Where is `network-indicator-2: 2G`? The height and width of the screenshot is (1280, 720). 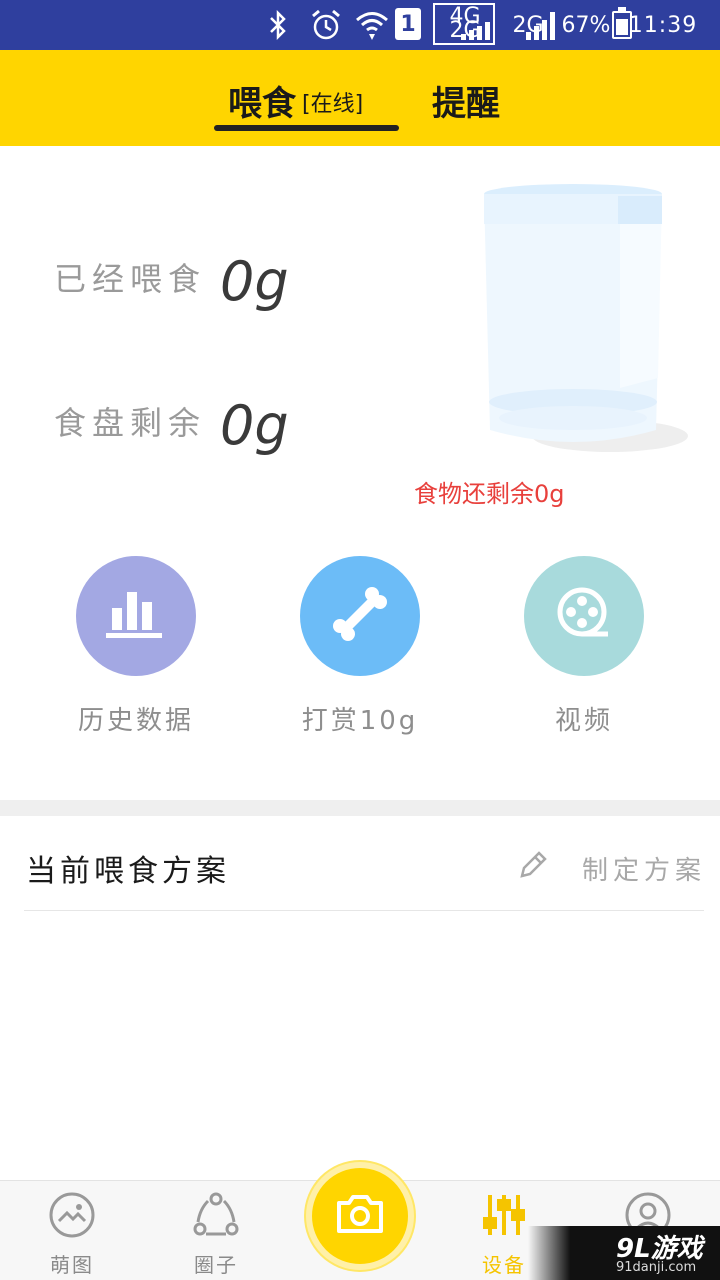 network-indicator-2: 2G is located at coordinates (528, 25).